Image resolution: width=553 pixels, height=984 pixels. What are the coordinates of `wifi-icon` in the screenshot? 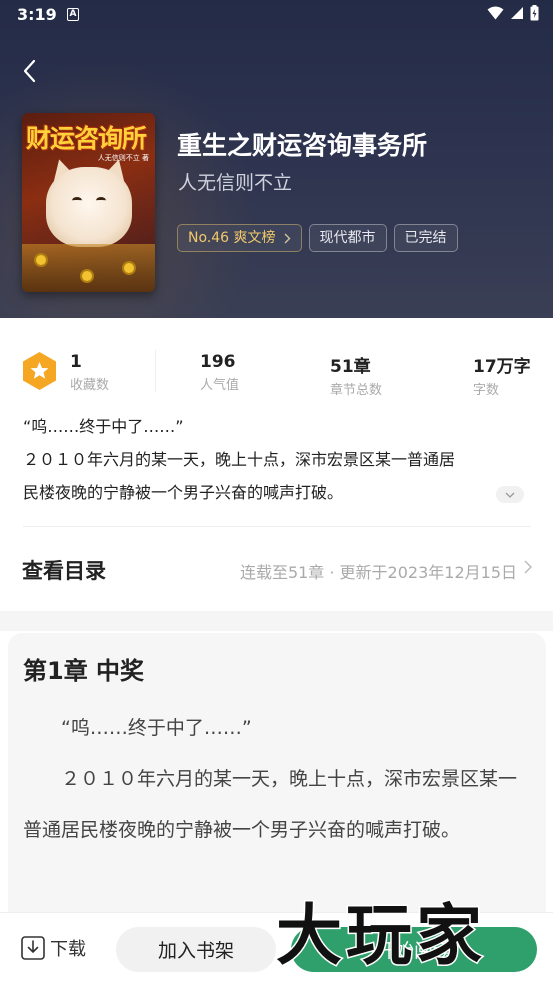 It's located at (495, 13).